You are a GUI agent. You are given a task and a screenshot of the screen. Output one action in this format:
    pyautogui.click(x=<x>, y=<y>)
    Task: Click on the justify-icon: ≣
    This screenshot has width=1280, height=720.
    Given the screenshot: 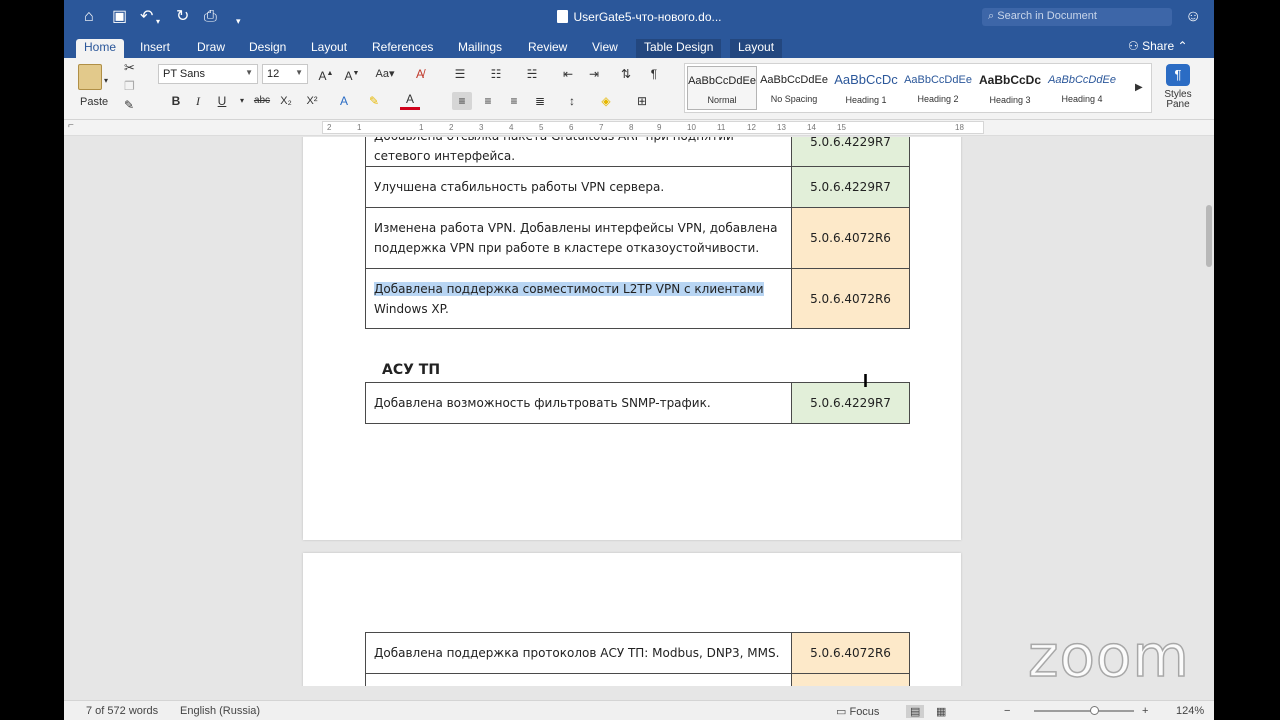 What is the action you would take?
    pyautogui.click(x=540, y=101)
    